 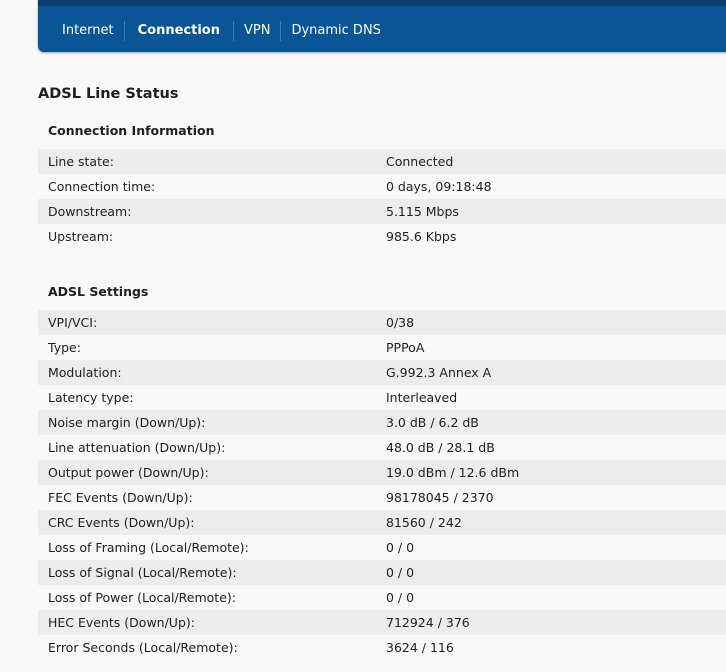 What do you see at coordinates (382, 161) in the screenshot?
I see `table-row: Line state: Connected` at bounding box center [382, 161].